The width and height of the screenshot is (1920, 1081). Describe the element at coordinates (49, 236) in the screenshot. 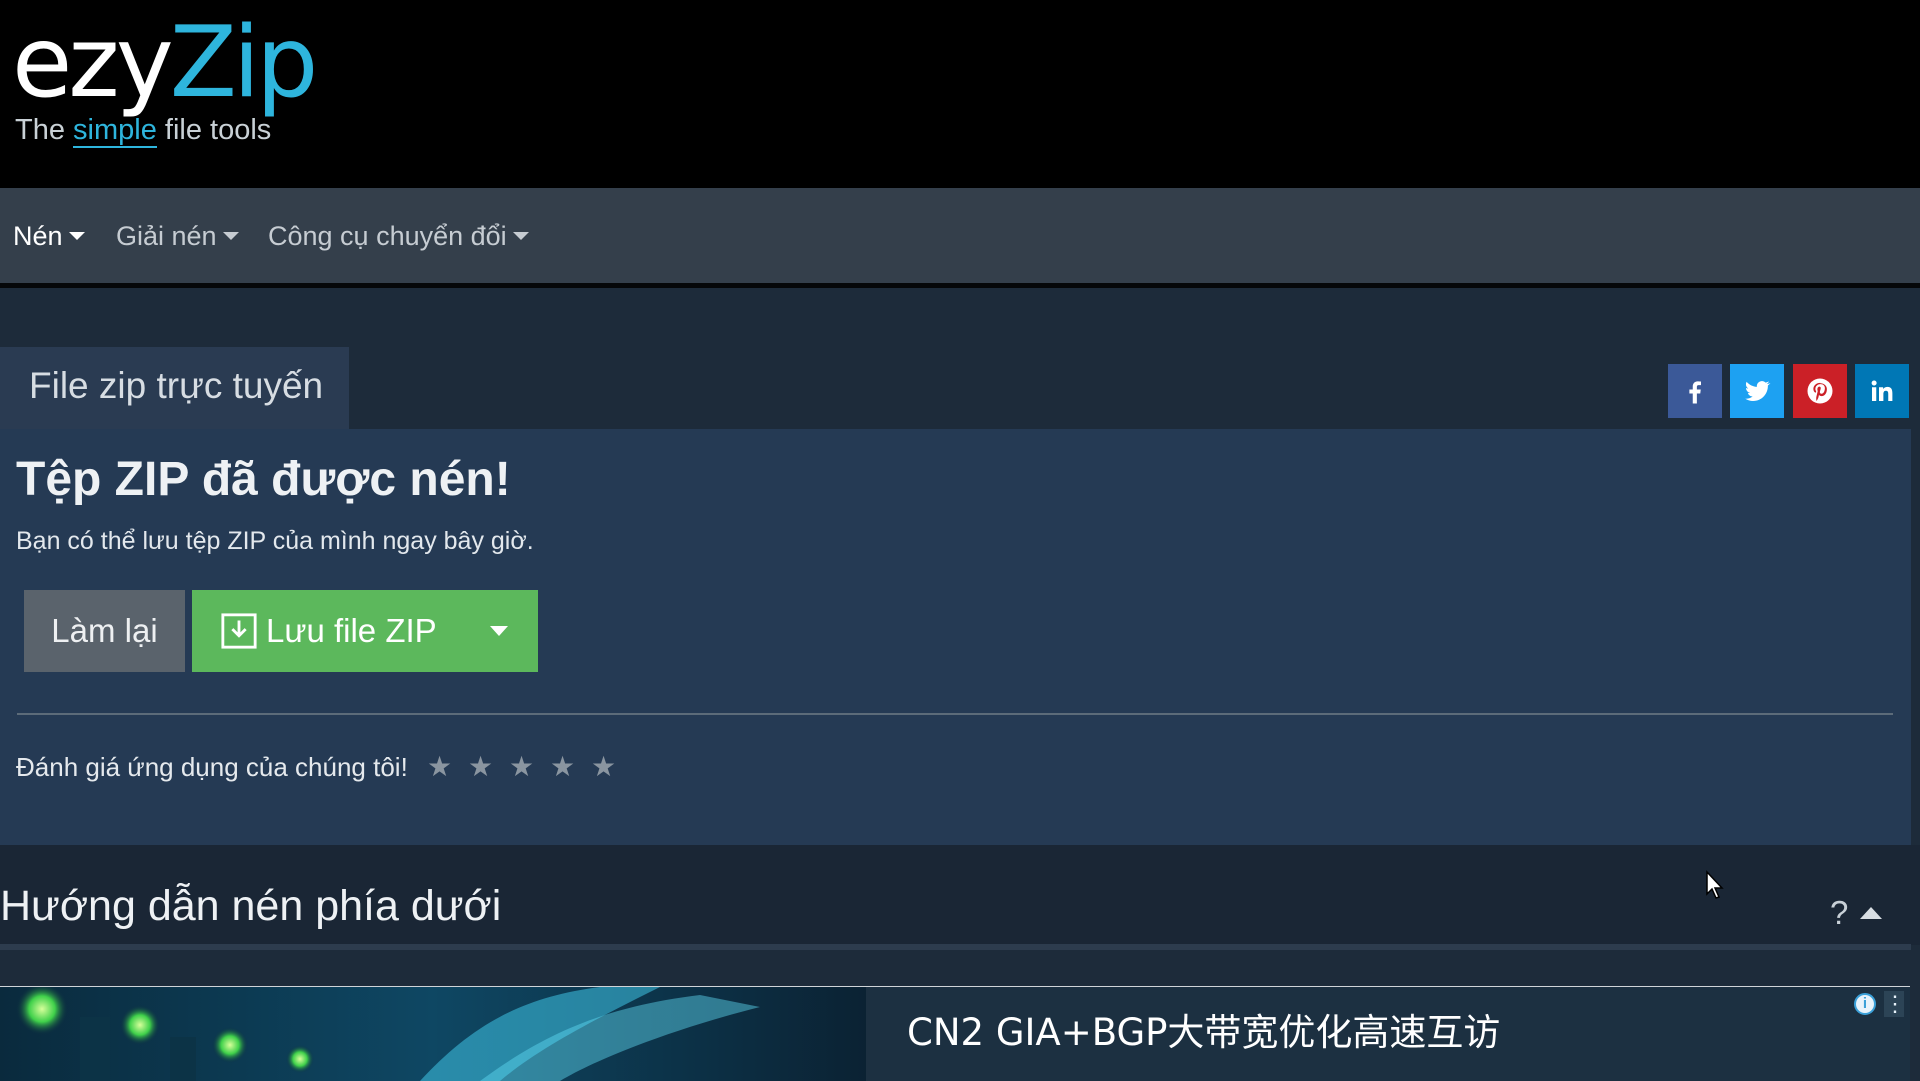

I see `nav-compress: Nén` at that location.